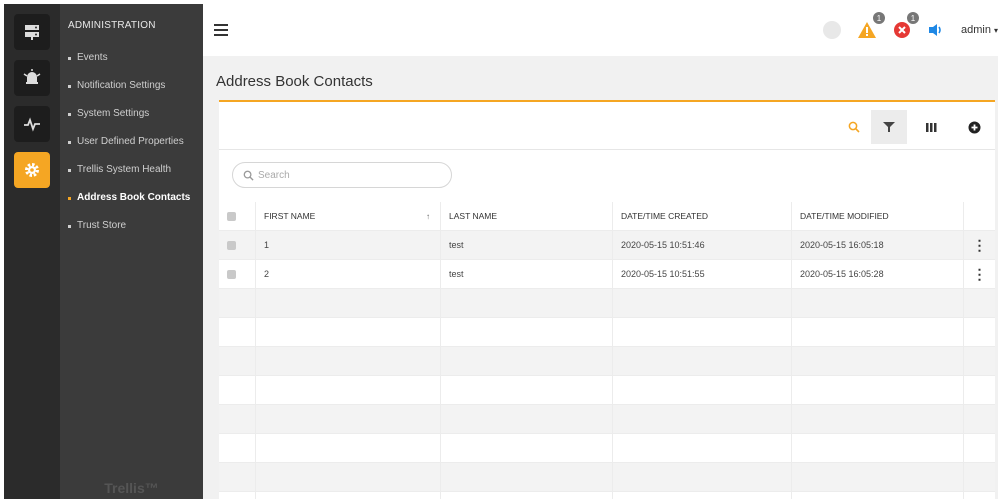 Image resolution: width=998 pixels, height=499 pixels. What do you see at coordinates (702, 245) in the screenshot?
I see `cell-date-created: 2020-05-15 10:51:46` at bounding box center [702, 245].